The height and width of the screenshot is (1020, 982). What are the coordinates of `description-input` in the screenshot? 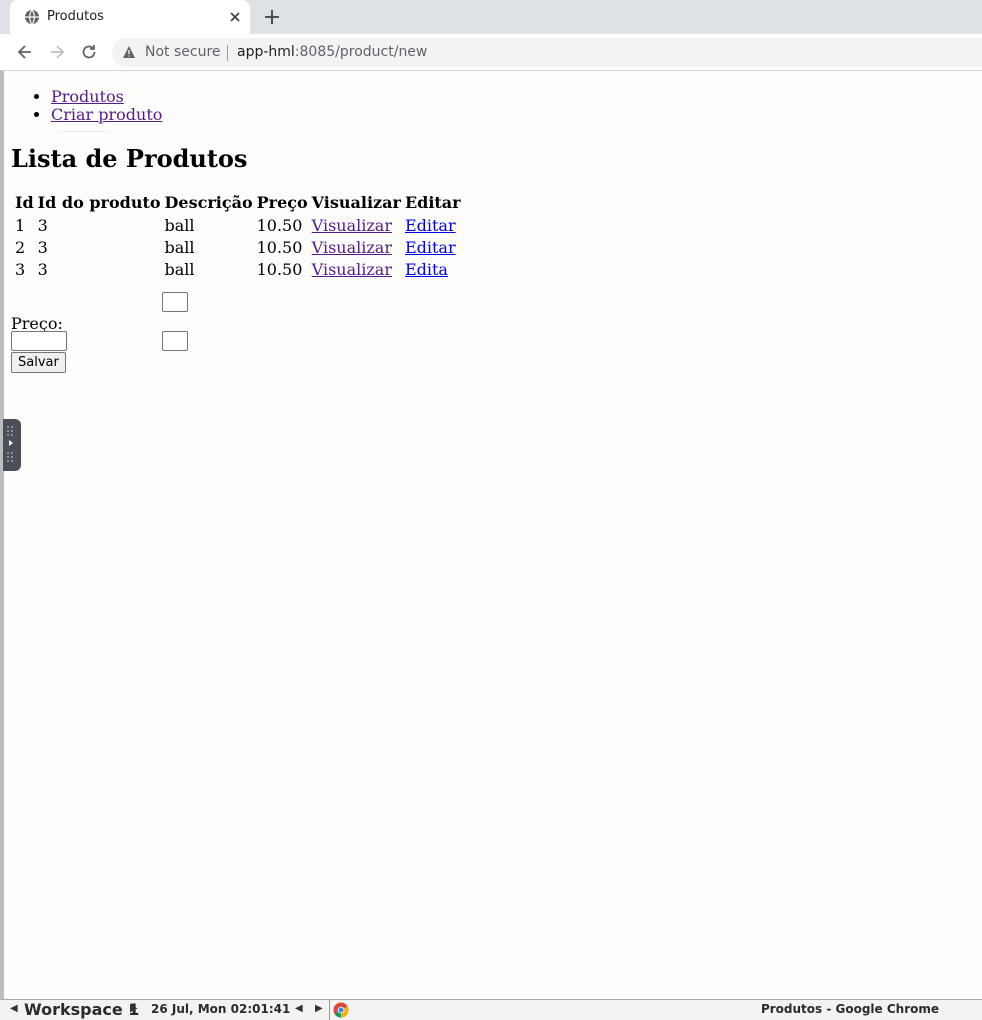 It's located at (175, 341).